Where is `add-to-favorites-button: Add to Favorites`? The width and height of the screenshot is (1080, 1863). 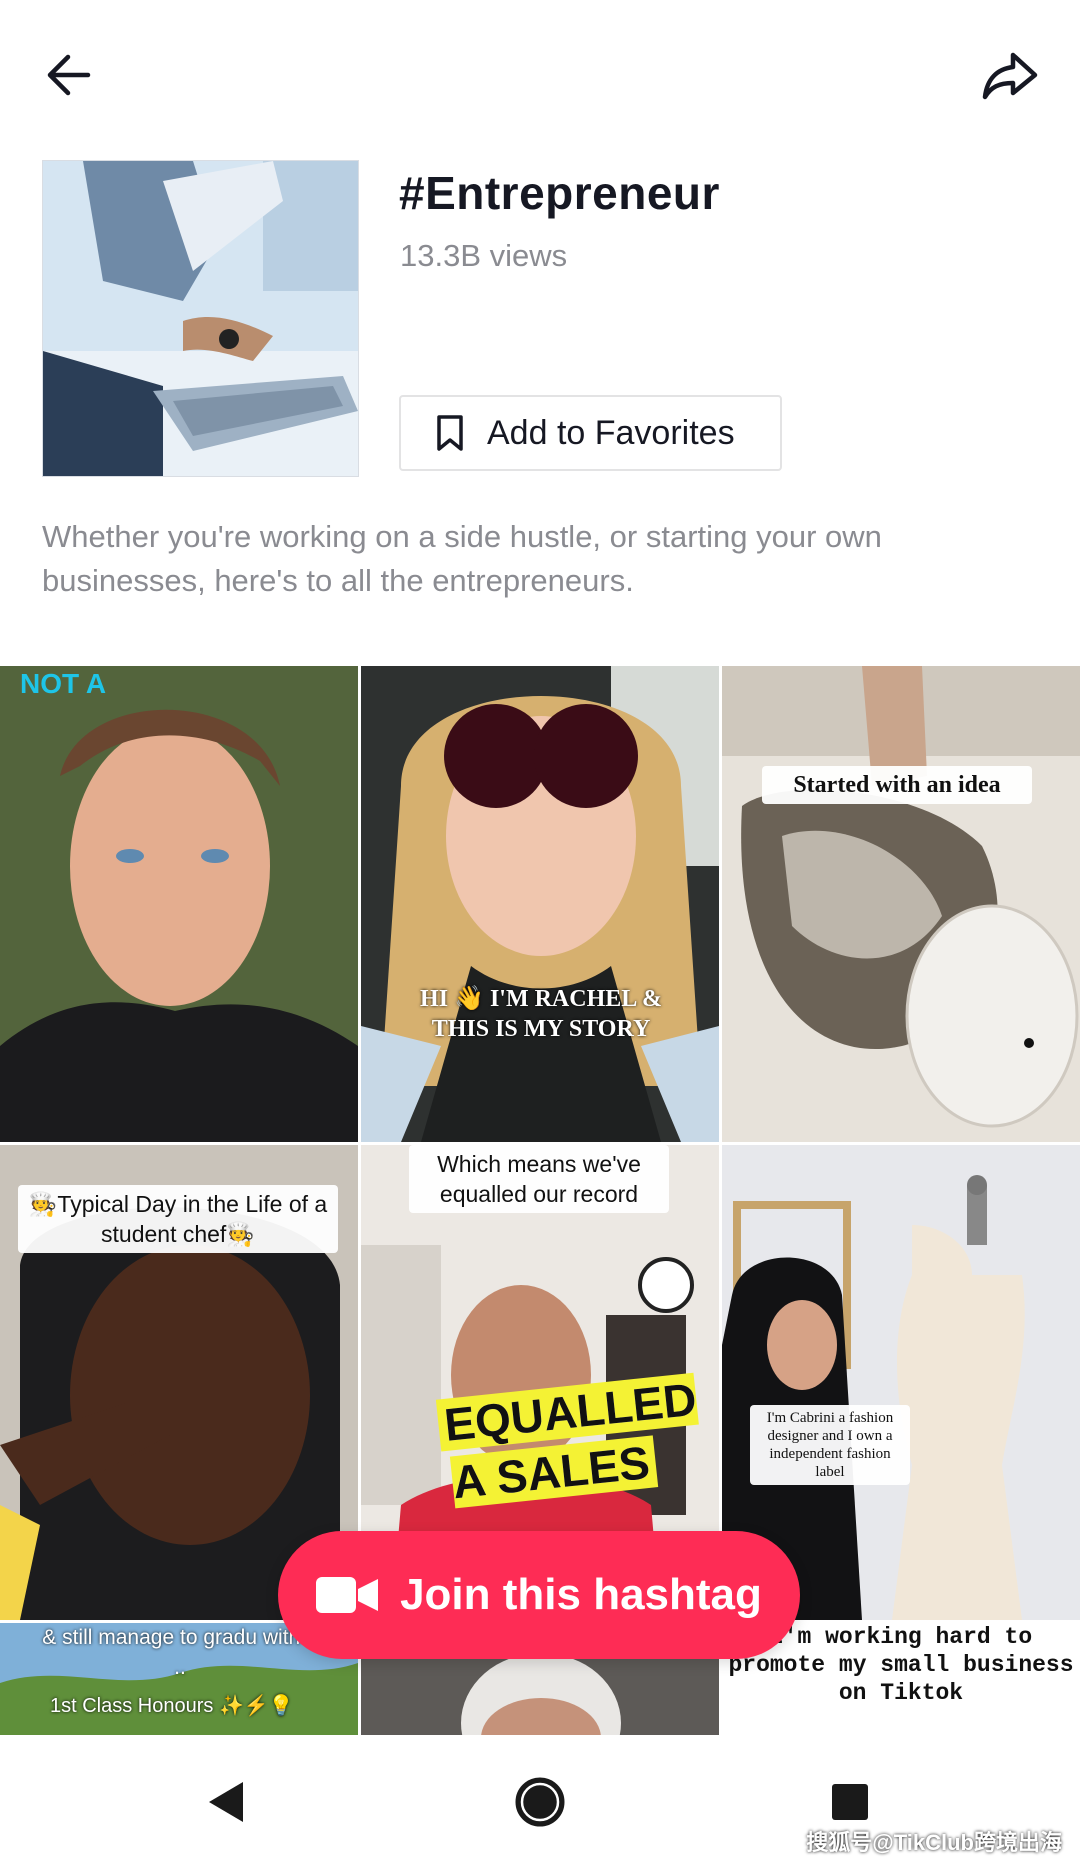 add-to-favorites-button: Add to Favorites is located at coordinates (590, 433).